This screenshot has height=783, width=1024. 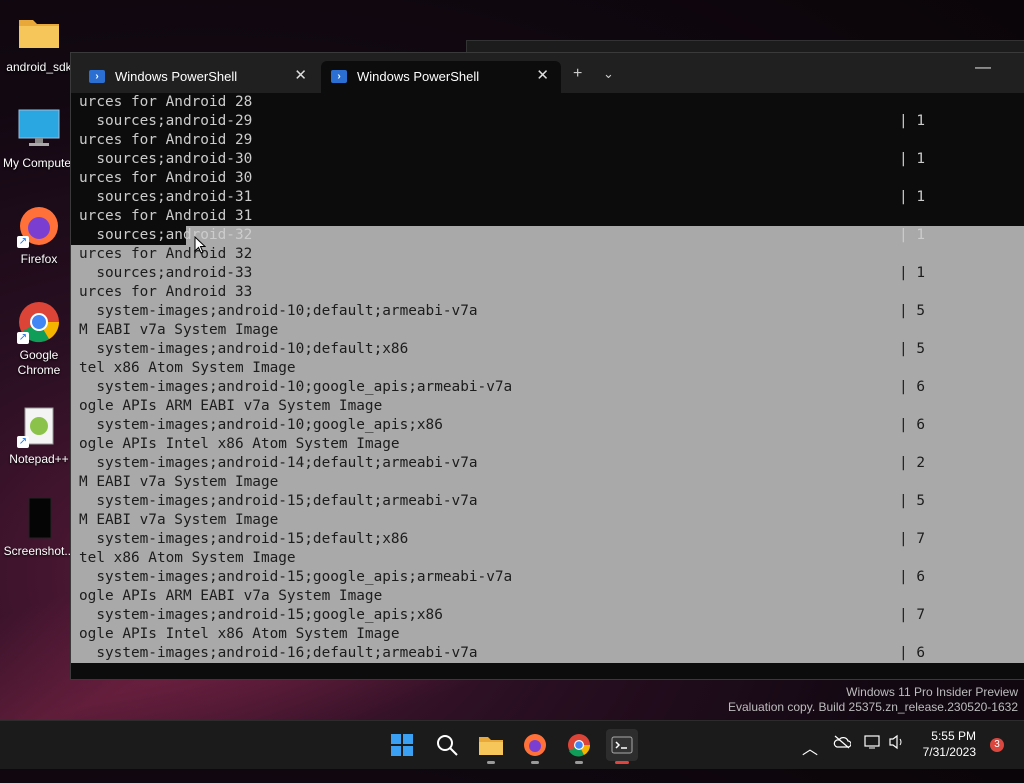 I want to click on desktop-icon-notepadpp: ↗ Notepad++, so click(x=39, y=435).